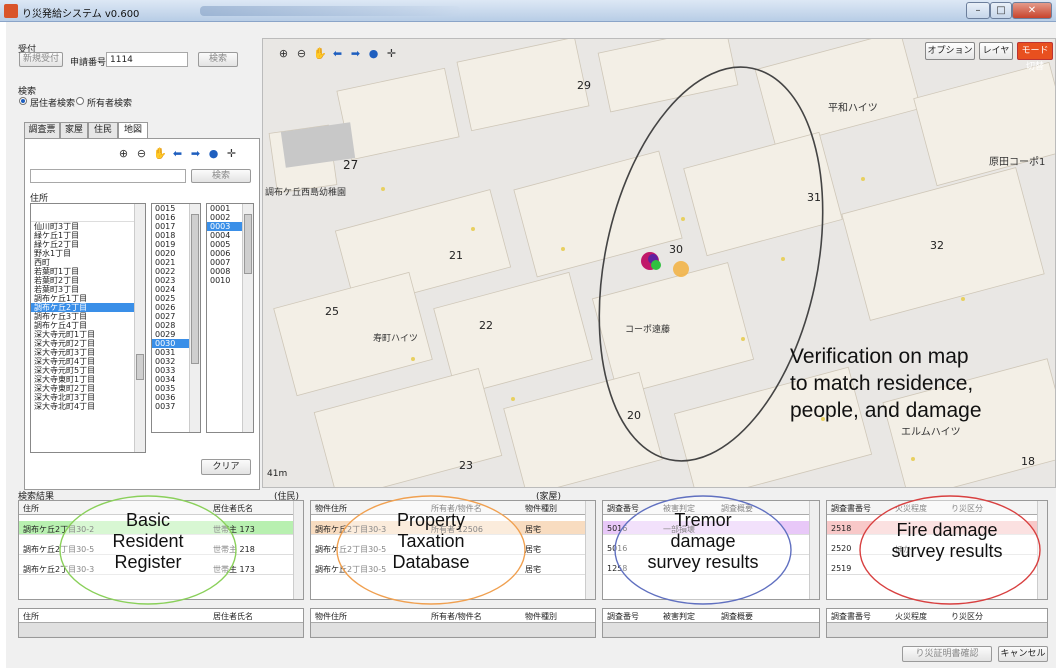 The image size is (1056, 668). I want to click on address-list-scrollbar, so click(139, 328).